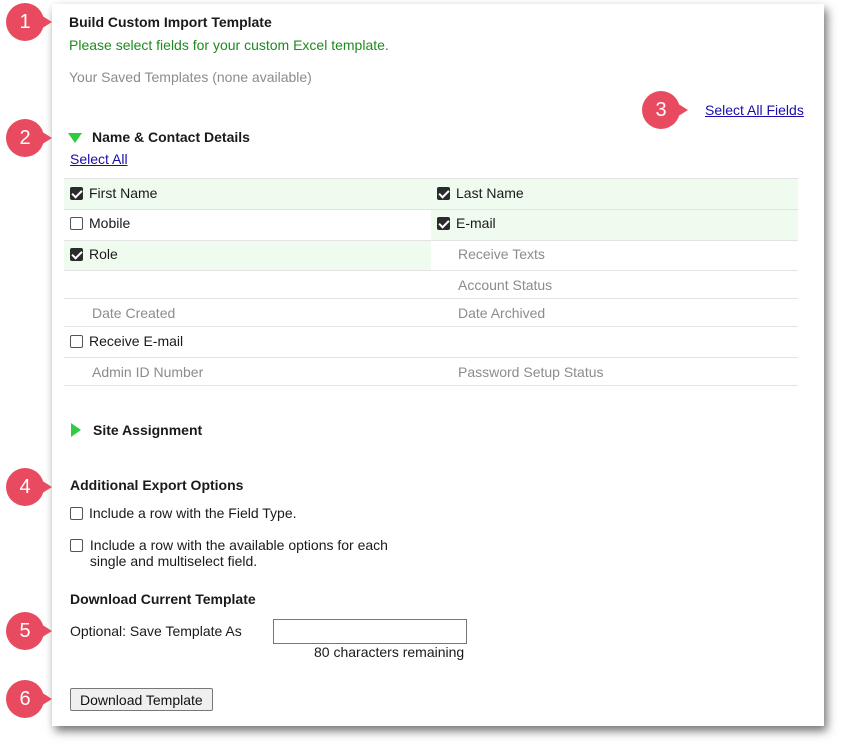 The height and width of the screenshot is (749, 847). What do you see at coordinates (157, 485) in the screenshot?
I see `export-options-title: Additional Export Options` at bounding box center [157, 485].